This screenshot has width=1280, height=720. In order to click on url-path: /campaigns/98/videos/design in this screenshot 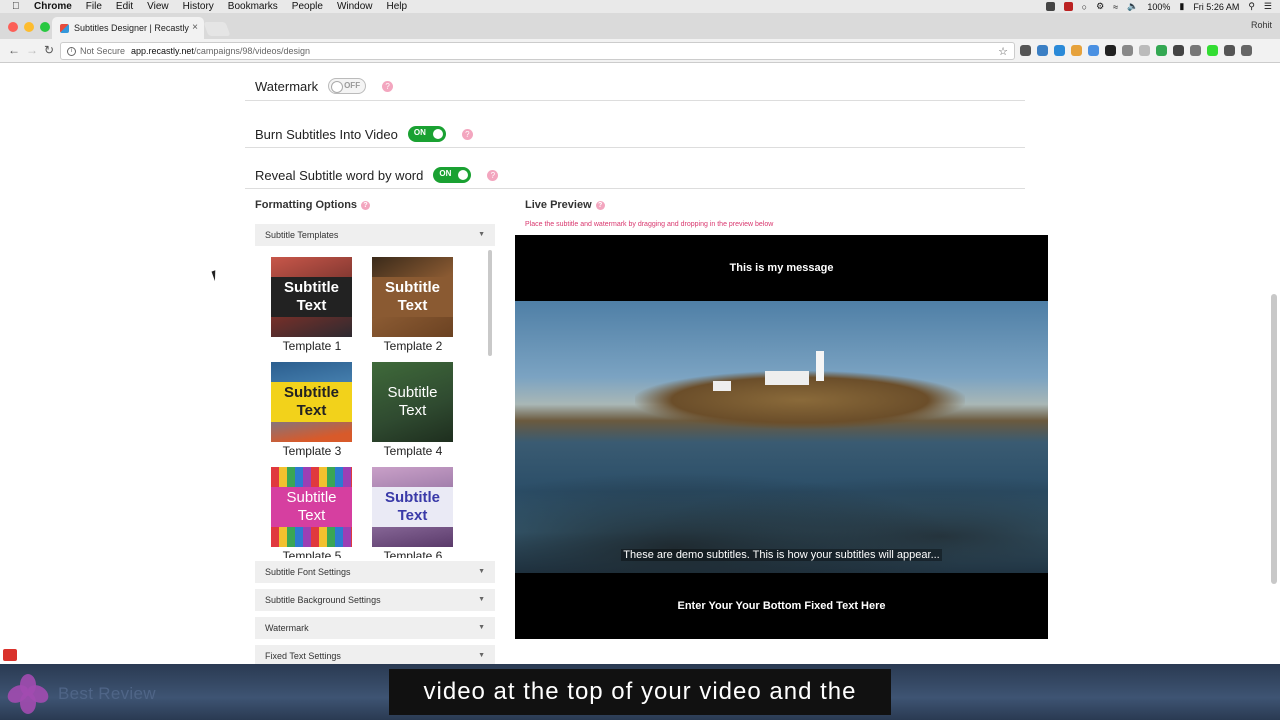, I will do `click(251, 51)`.